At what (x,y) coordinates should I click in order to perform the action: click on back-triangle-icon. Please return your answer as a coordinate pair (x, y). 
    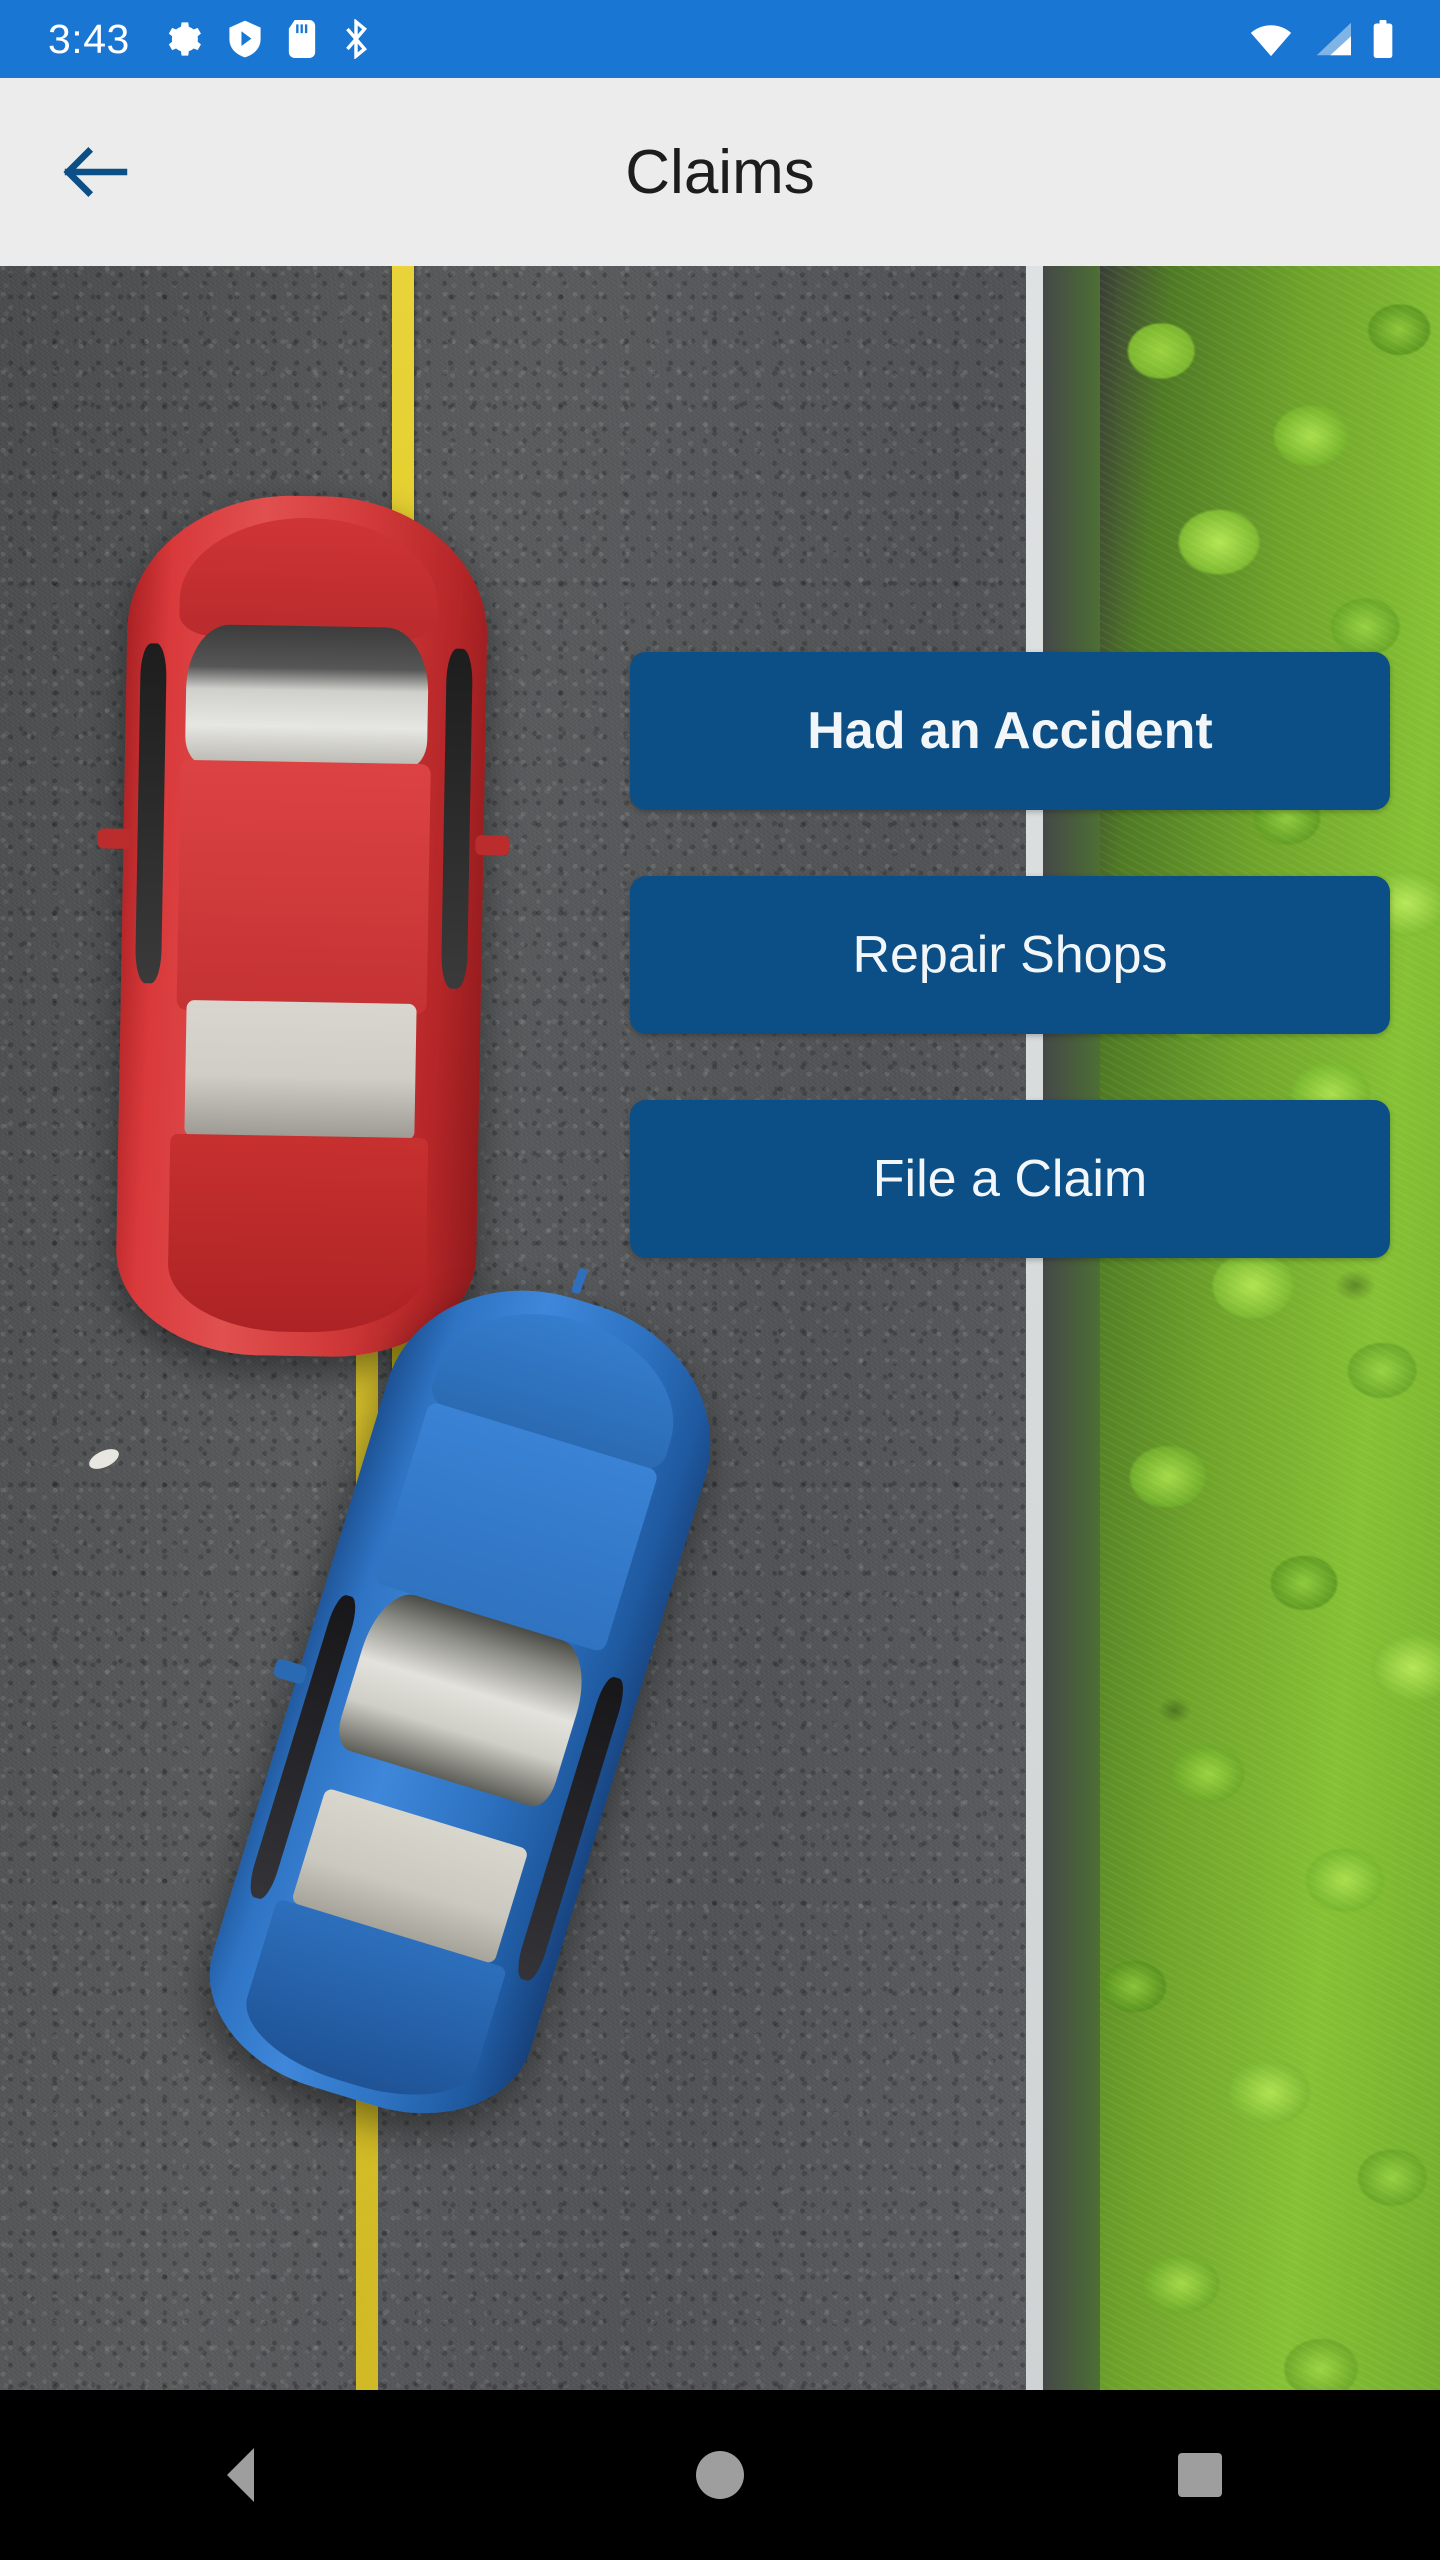
    Looking at the image, I should click on (240, 2475).